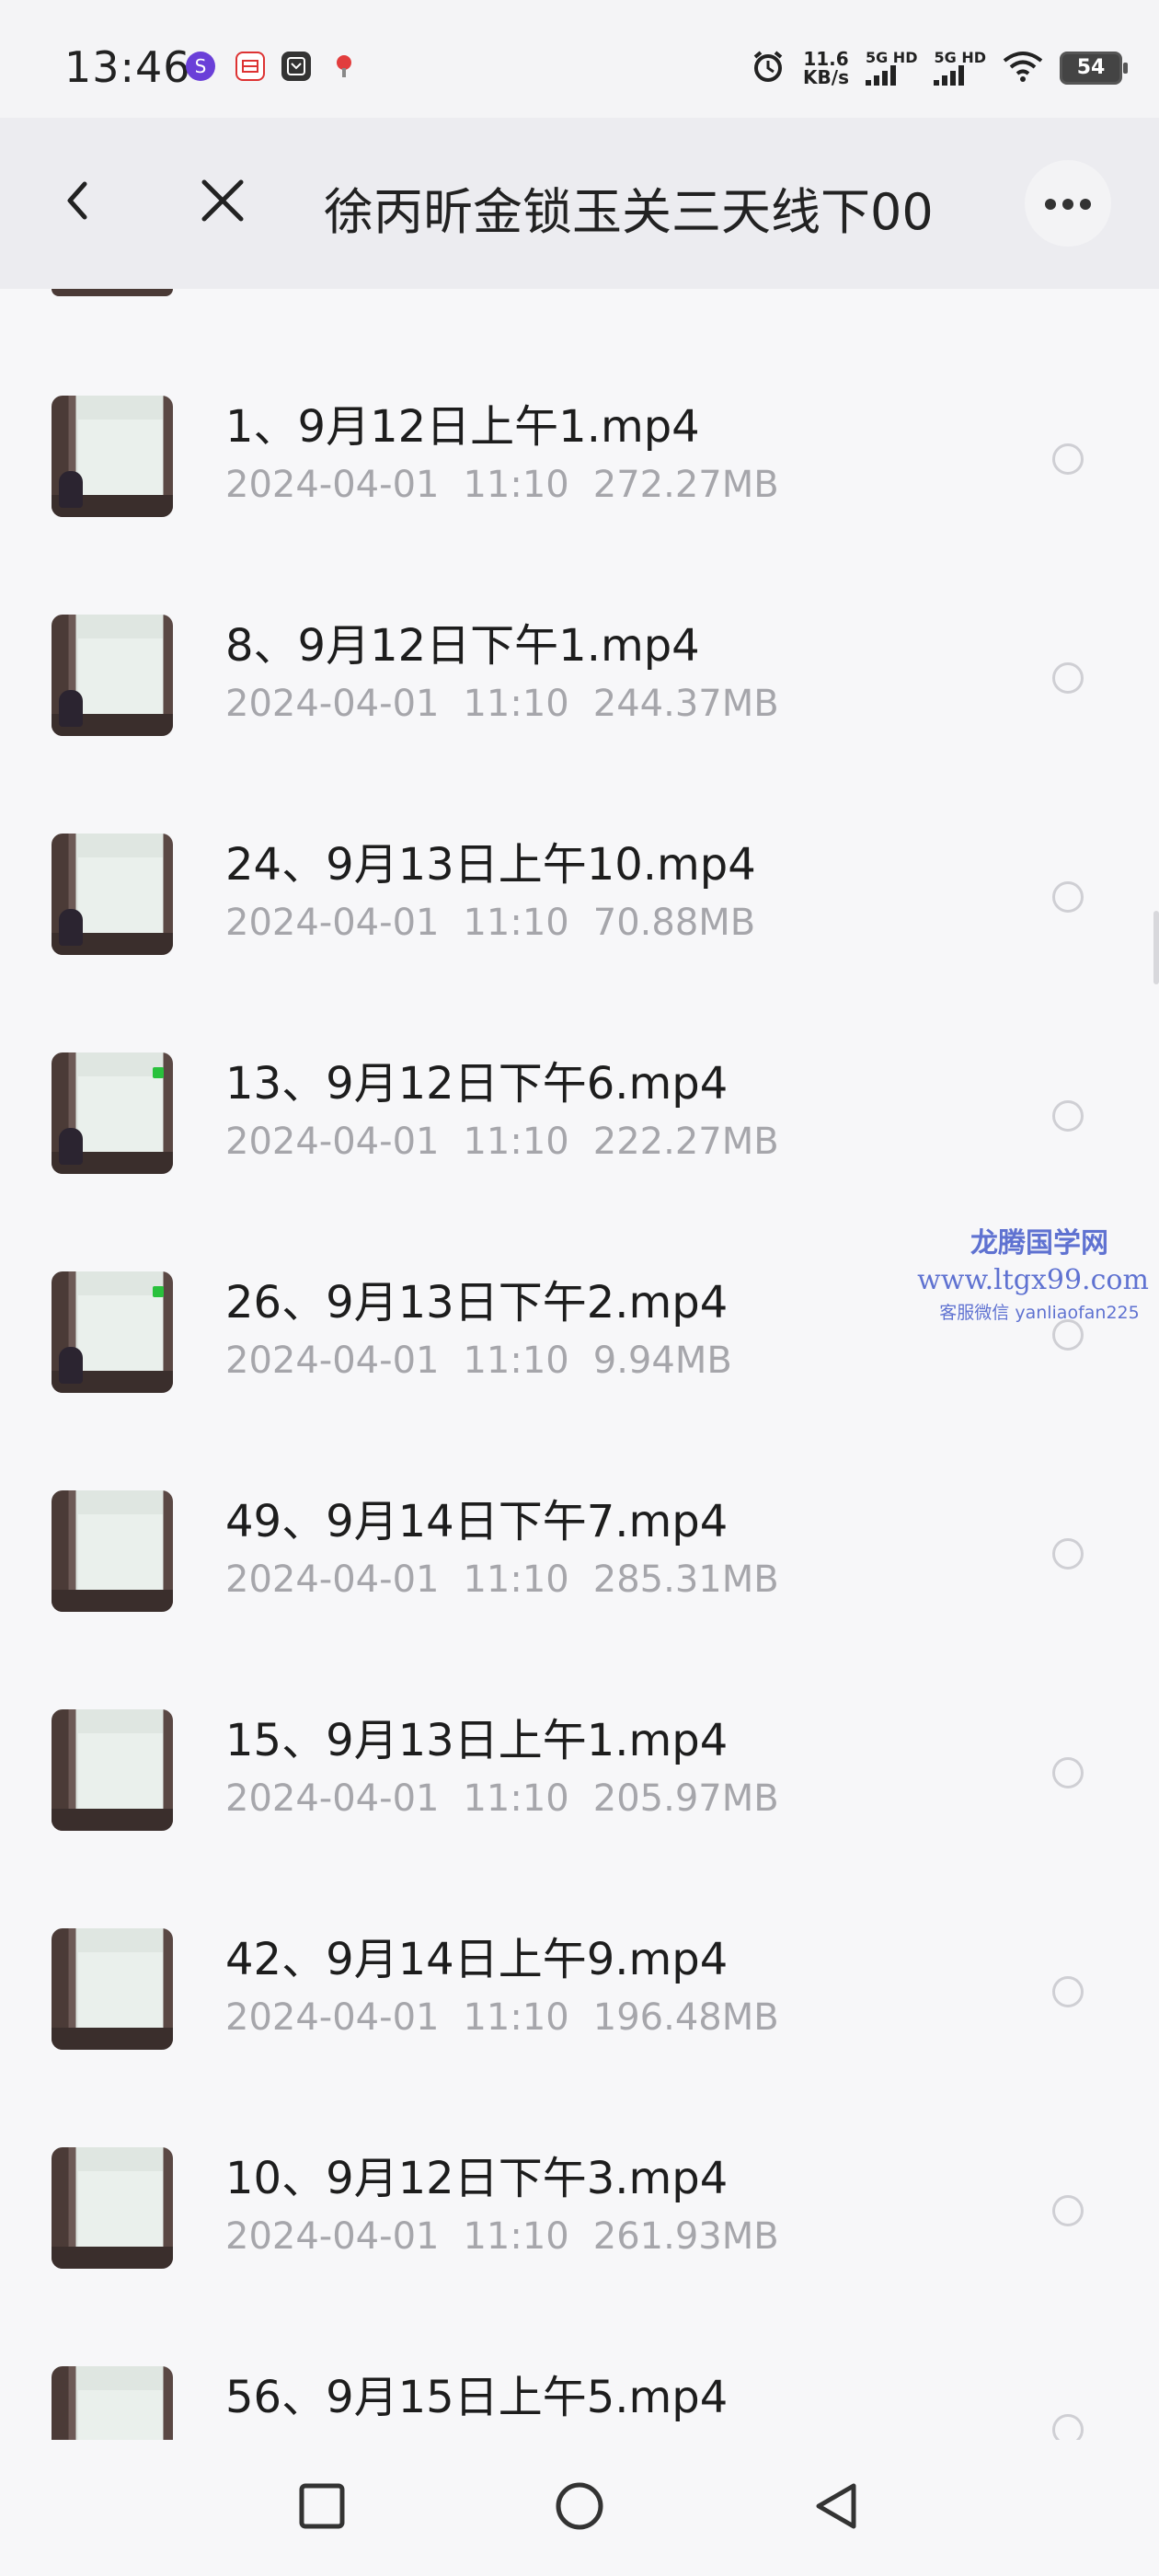 Image resolution: width=1159 pixels, height=2576 pixels. I want to click on file-size: 285.31MB, so click(685, 1579).